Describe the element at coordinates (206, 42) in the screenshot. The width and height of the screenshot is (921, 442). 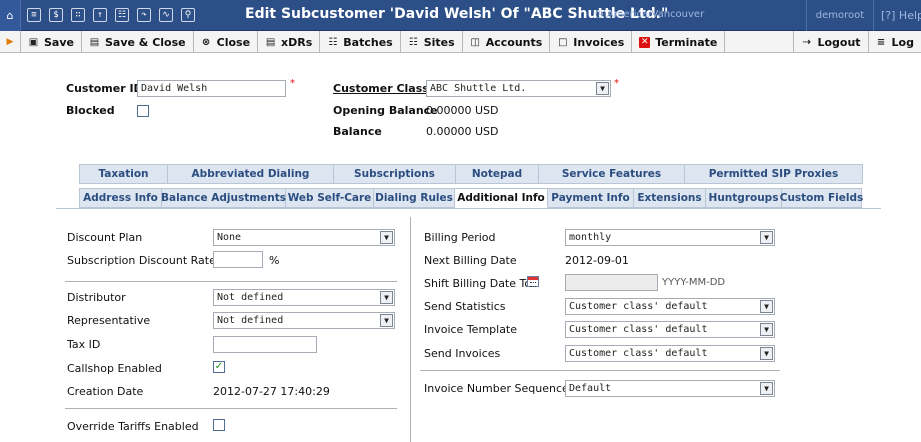
I see `close-icon: ⊗` at that location.